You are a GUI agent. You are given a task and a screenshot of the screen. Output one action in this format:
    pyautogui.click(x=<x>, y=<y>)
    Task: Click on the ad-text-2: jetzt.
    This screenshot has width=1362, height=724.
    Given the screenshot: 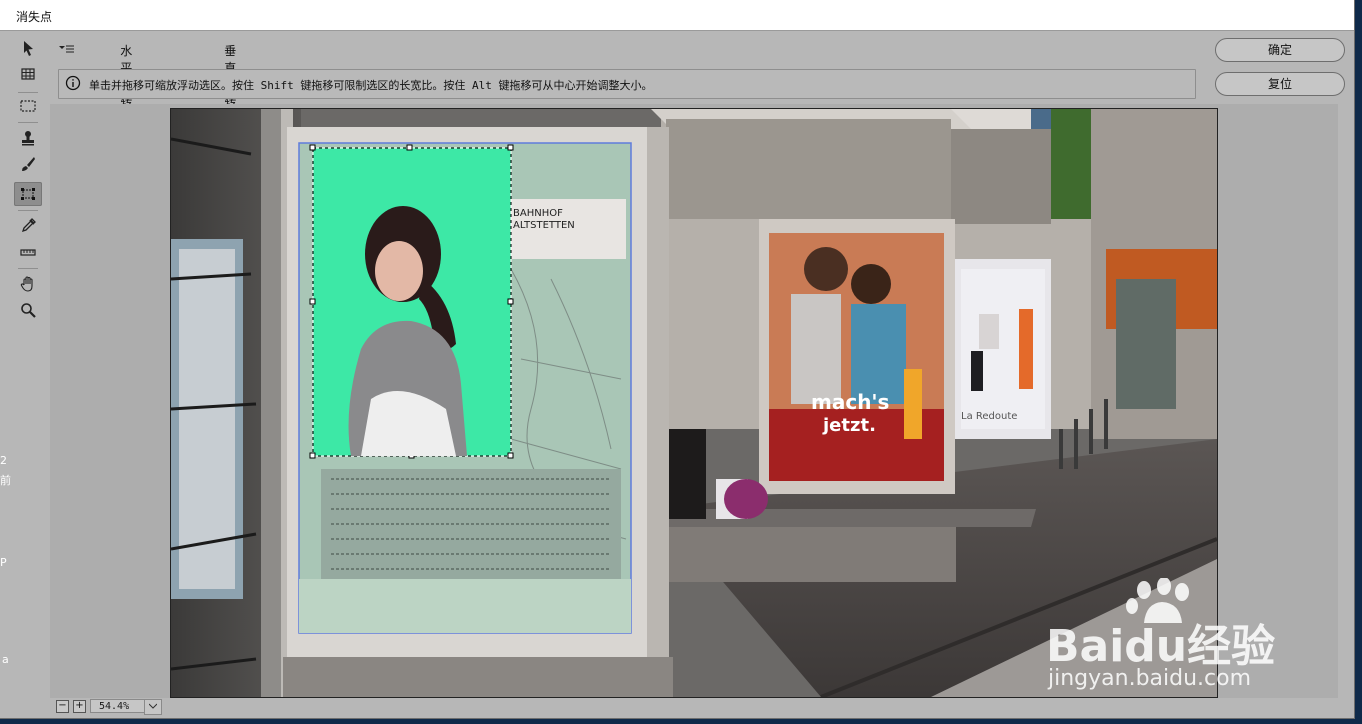 What is the action you would take?
    pyautogui.click(x=849, y=425)
    